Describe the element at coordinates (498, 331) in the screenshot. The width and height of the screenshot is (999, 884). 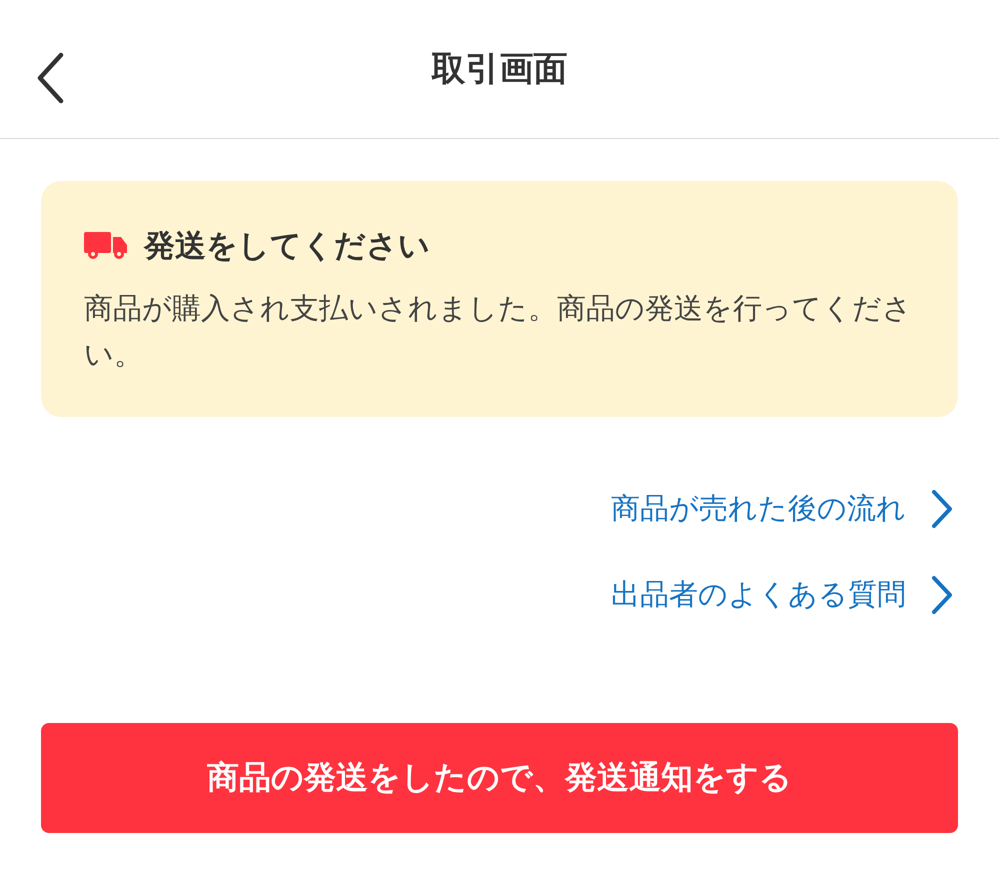
I see `notice-message: 商品が購入され支払いされました。商品の発送を行ってください。` at that location.